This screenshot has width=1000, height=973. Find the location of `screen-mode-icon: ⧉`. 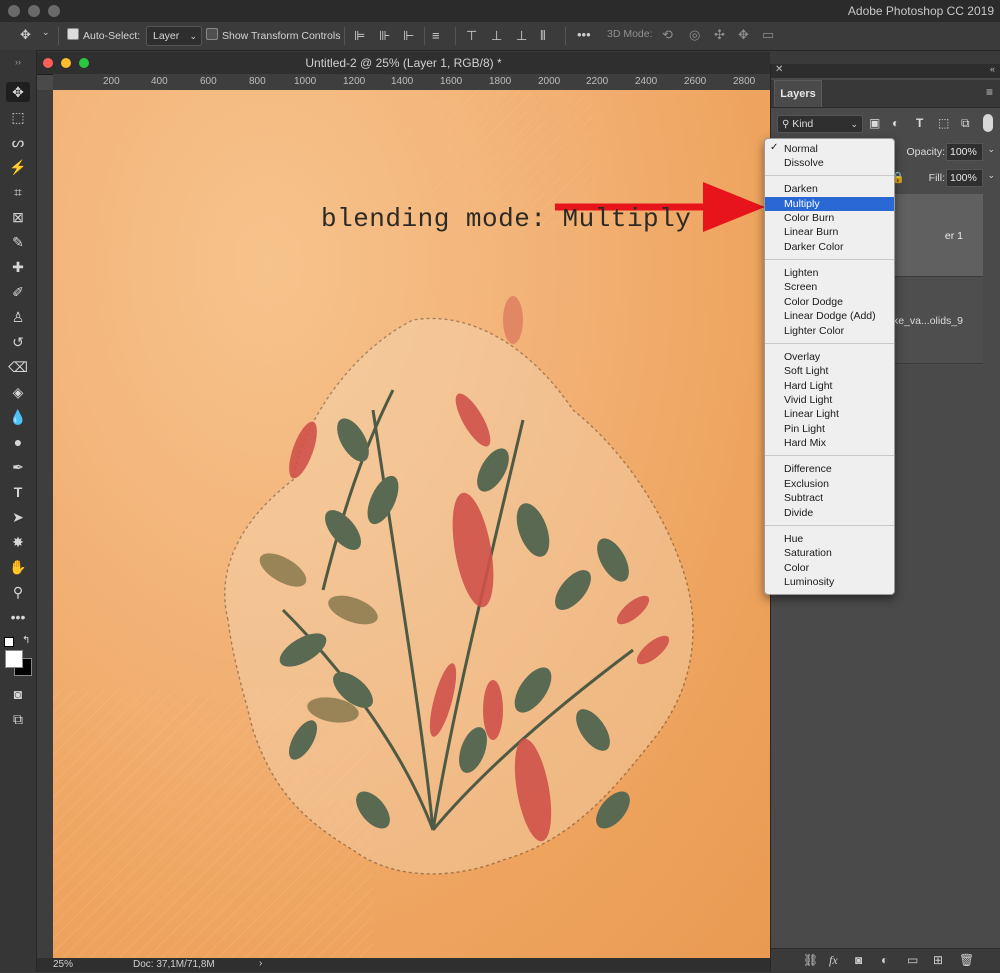

screen-mode-icon: ⧉ is located at coordinates (18, 719).